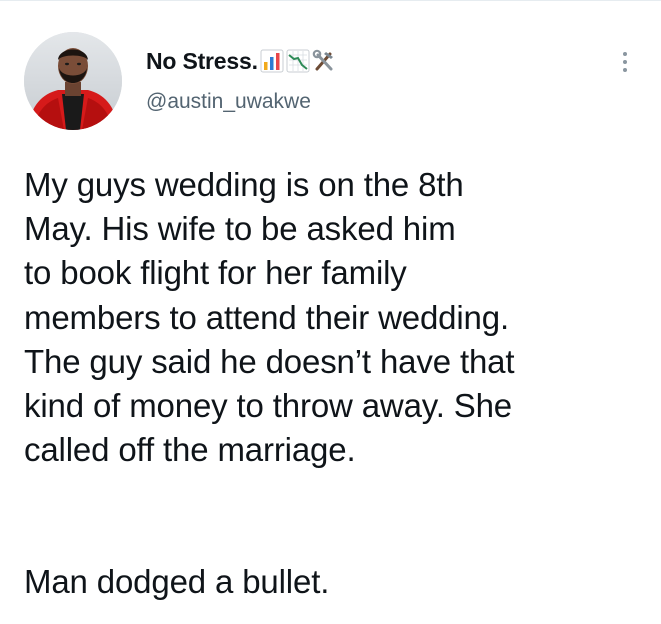 Image resolution: width=661 pixels, height=624 pixels. I want to click on tweet-text-line: members to attend their wedding., so click(266, 317).